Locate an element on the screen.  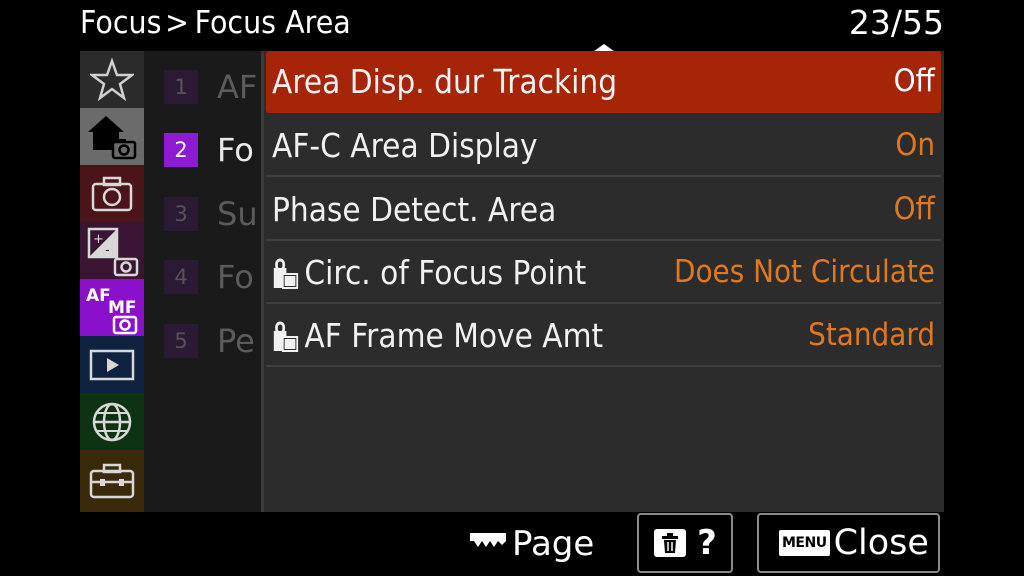
star-icon is located at coordinates (112, 79).